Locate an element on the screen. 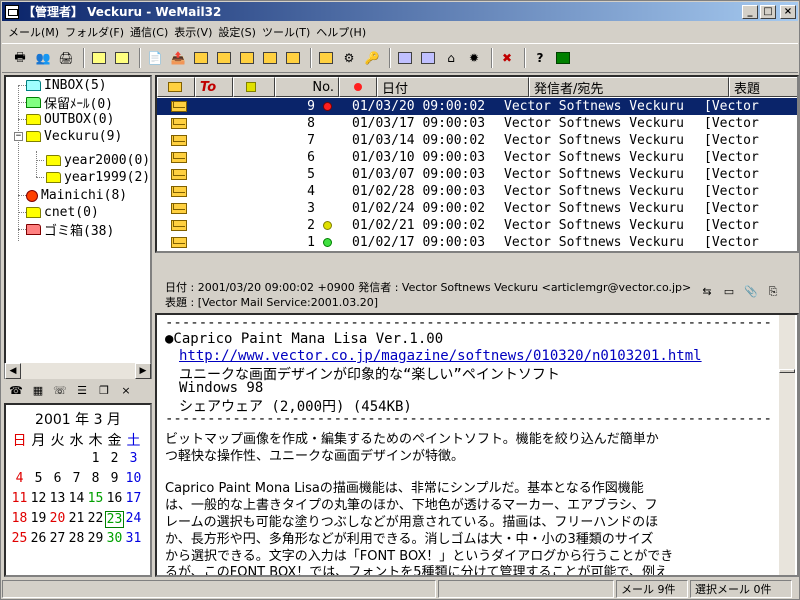  menu-help: ヘルプ(H) is located at coordinates (344, 32).